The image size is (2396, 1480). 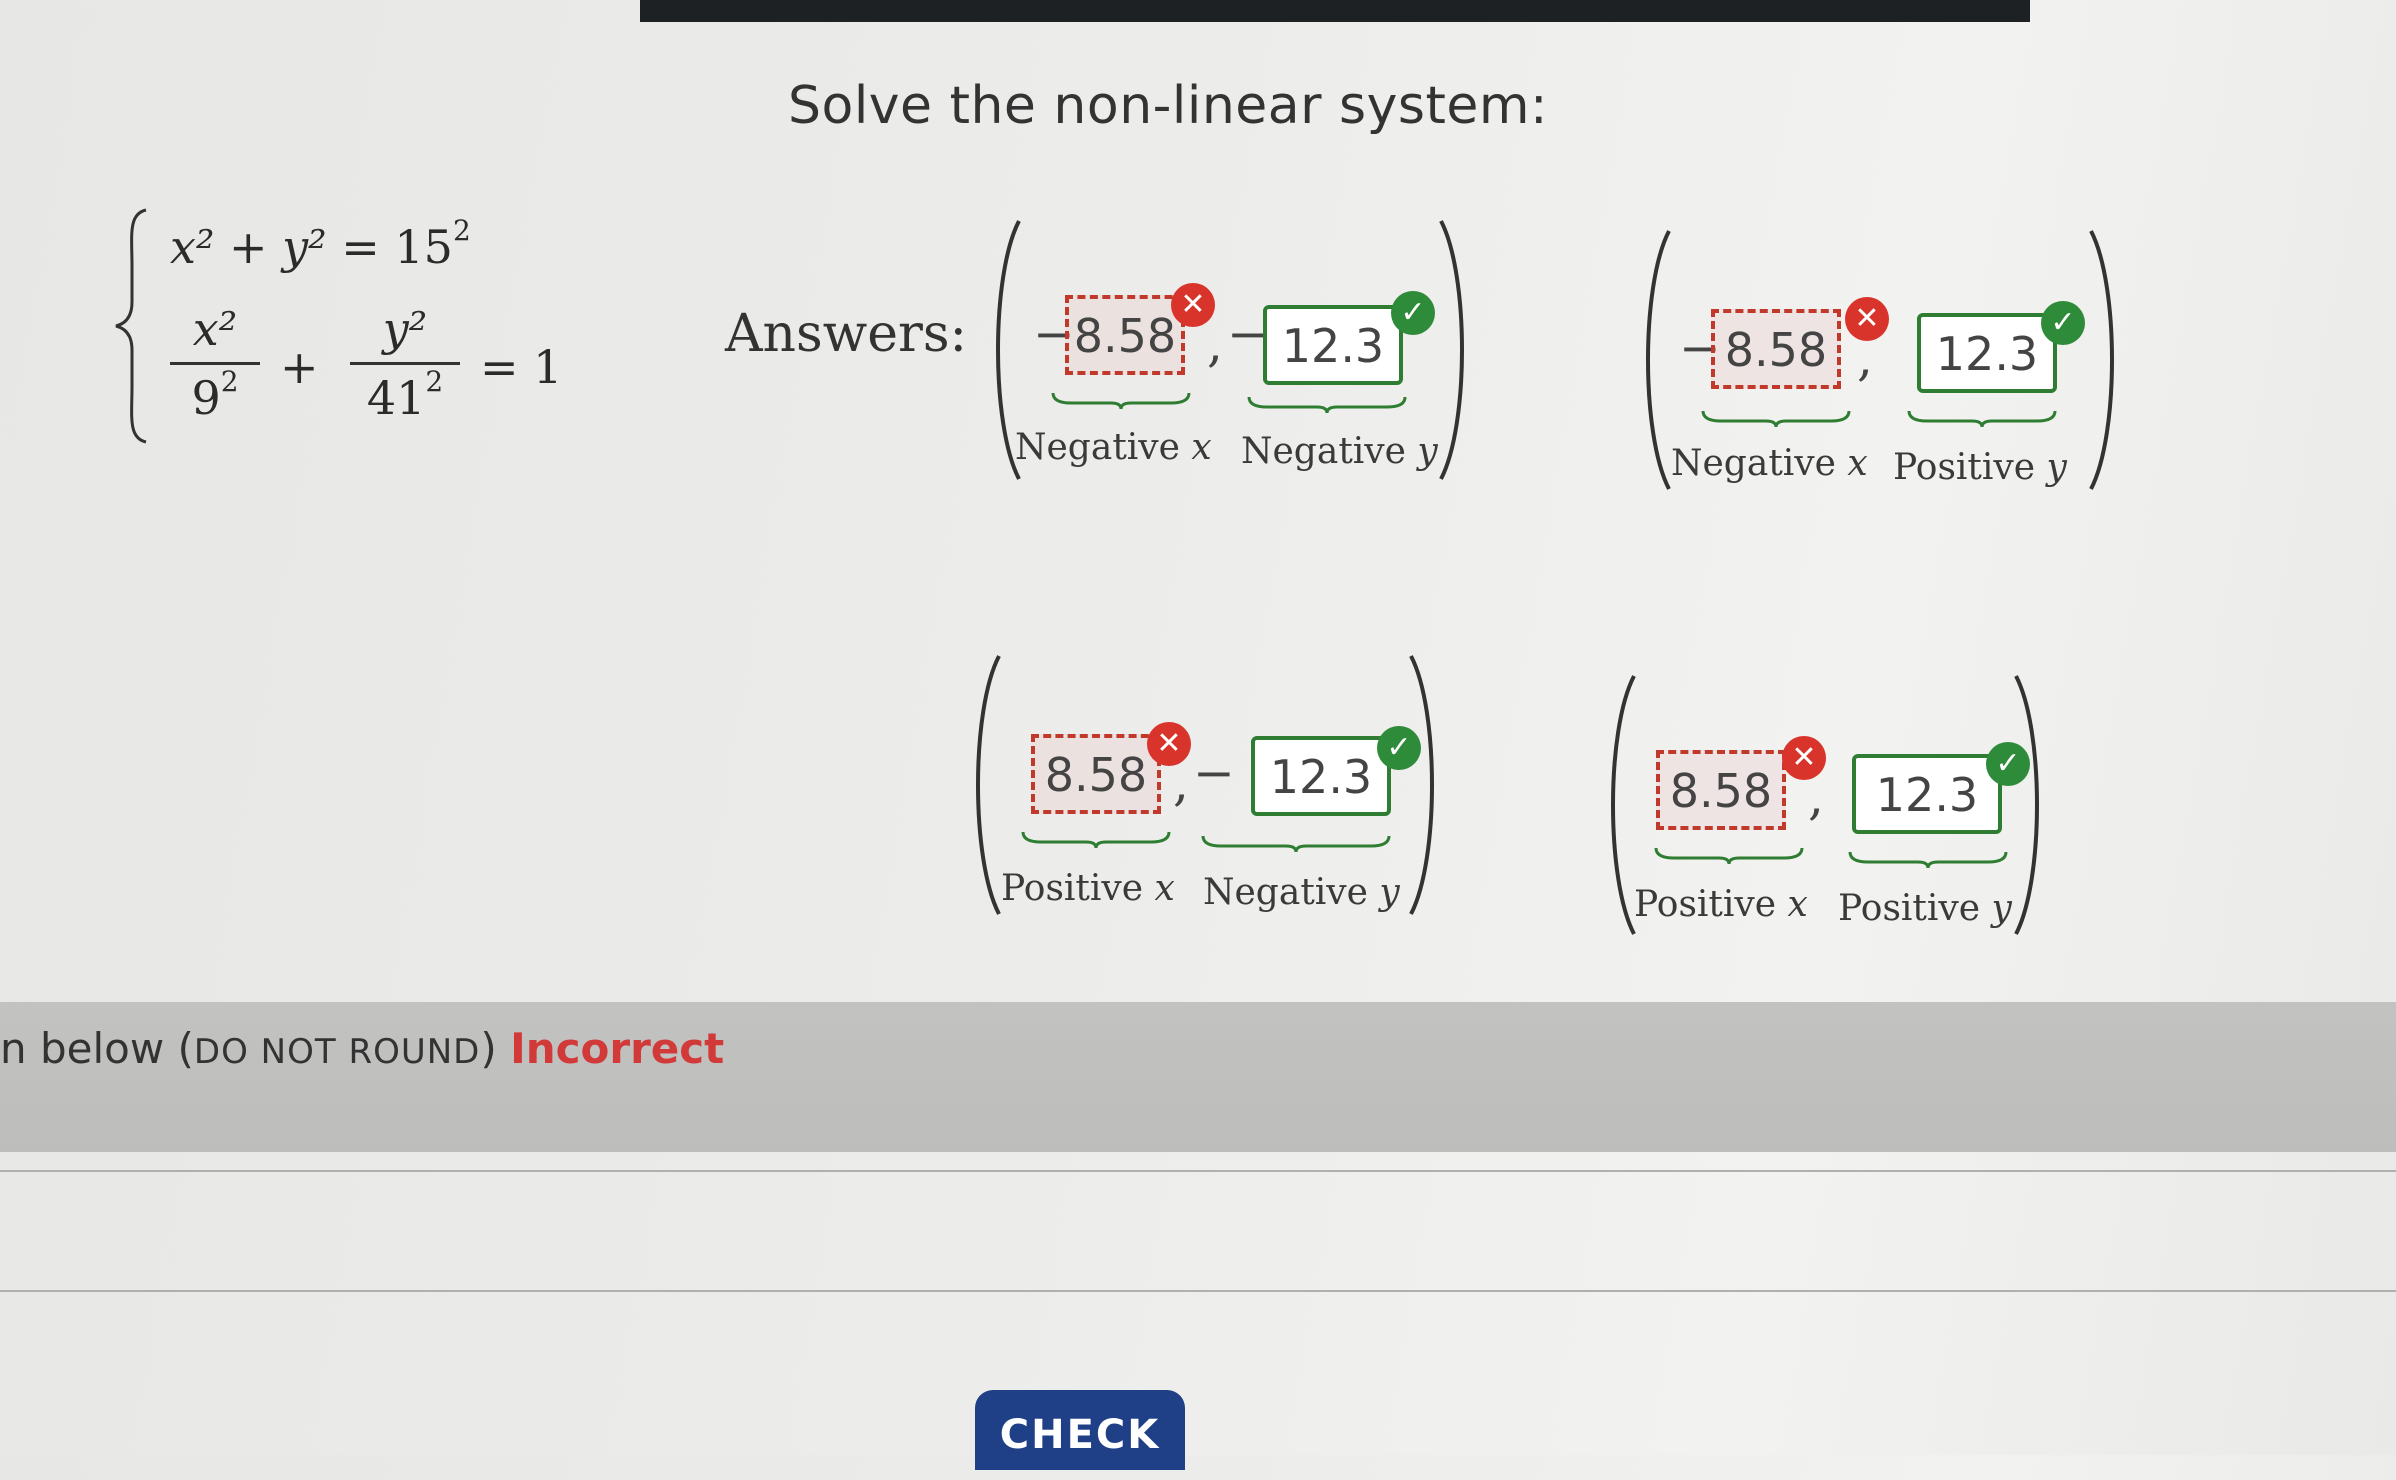 What do you see at coordinates (337, 1052) in the screenshot?
I see `feedback-emphasis: DO NOT ROUND` at bounding box center [337, 1052].